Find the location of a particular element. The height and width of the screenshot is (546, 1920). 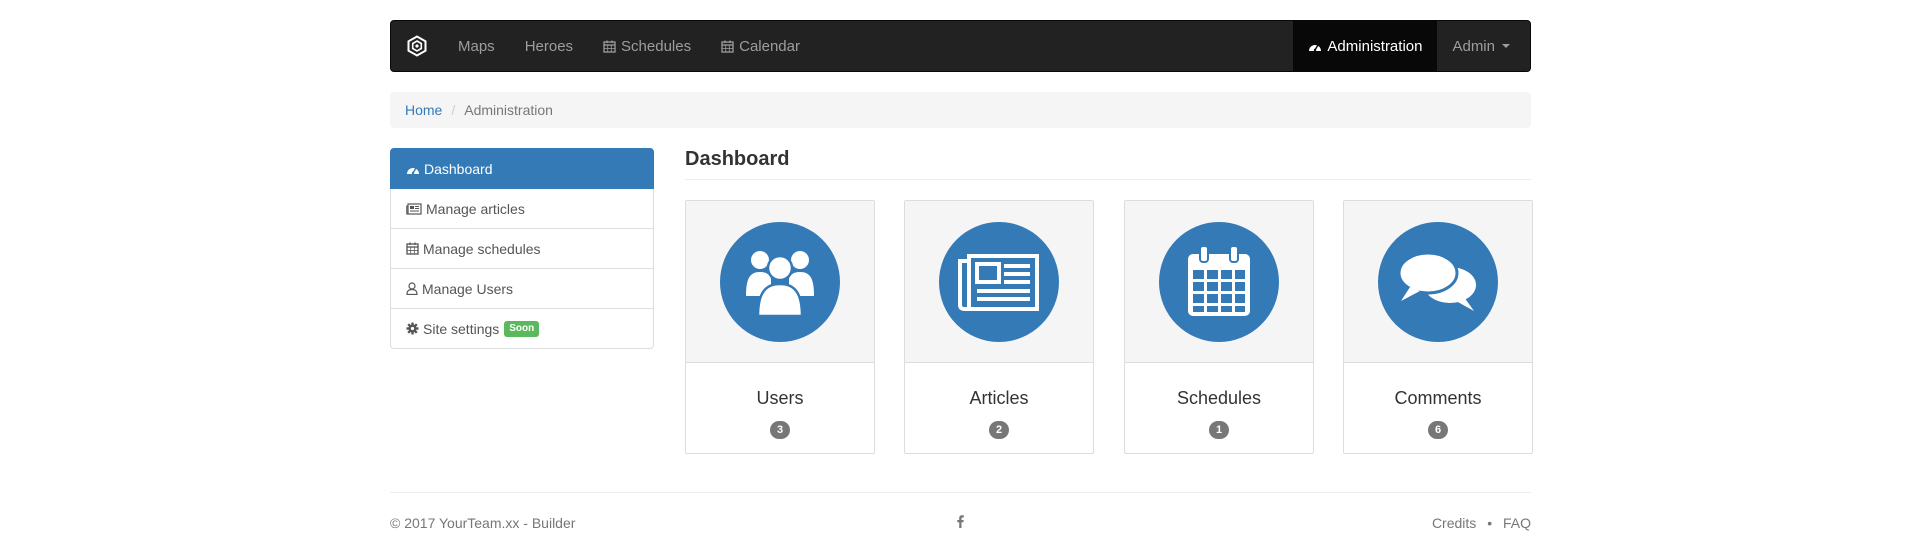

users-icon is located at coordinates (780, 283).